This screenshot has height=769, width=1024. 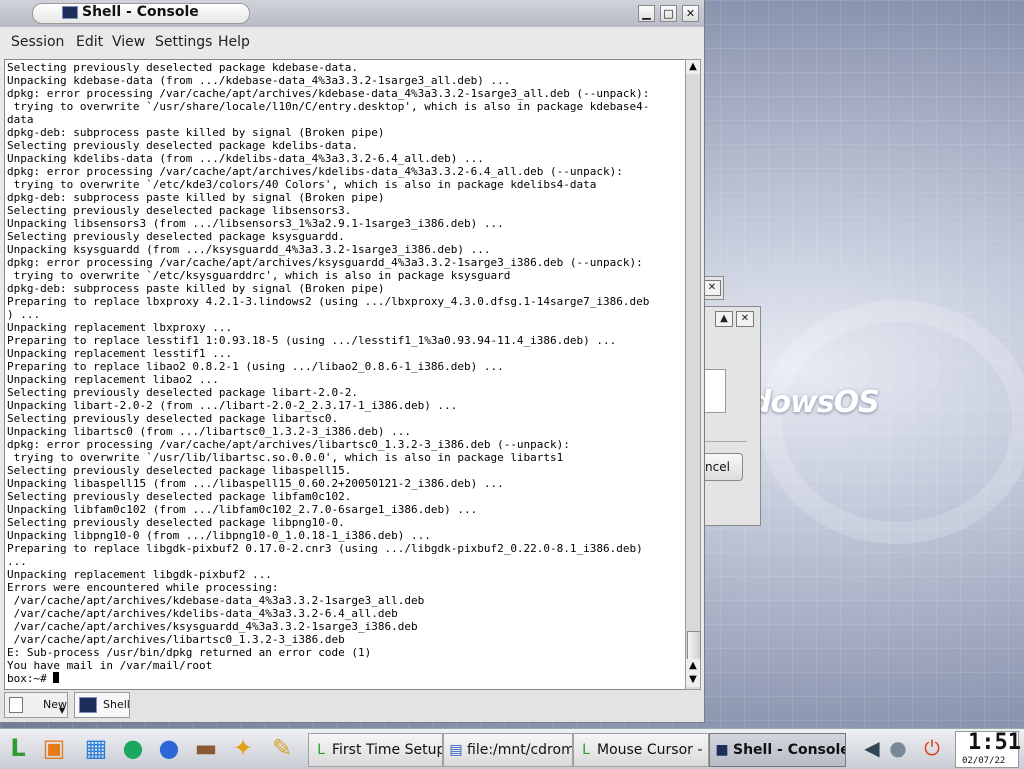 What do you see at coordinates (36, 705) in the screenshot?
I see `new-session-button: New ▼` at bounding box center [36, 705].